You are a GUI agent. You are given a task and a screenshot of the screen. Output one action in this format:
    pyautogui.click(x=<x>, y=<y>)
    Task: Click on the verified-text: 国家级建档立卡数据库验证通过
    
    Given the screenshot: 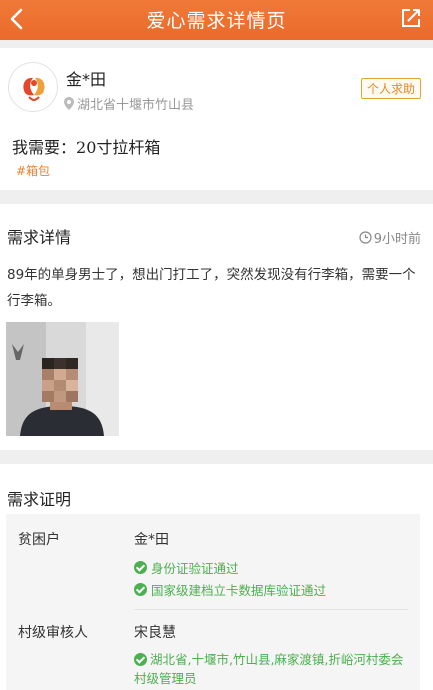 What is the action you would take?
    pyautogui.click(x=239, y=590)
    